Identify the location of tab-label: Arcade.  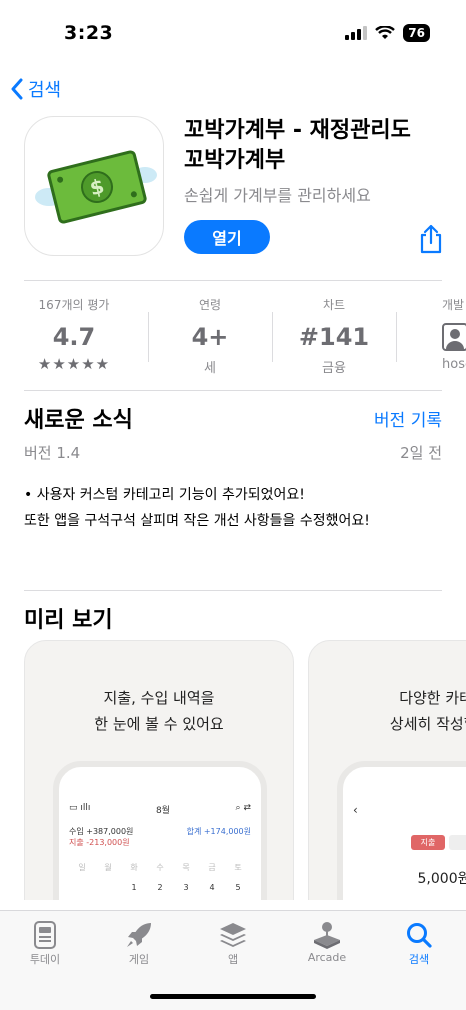
(327, 957).